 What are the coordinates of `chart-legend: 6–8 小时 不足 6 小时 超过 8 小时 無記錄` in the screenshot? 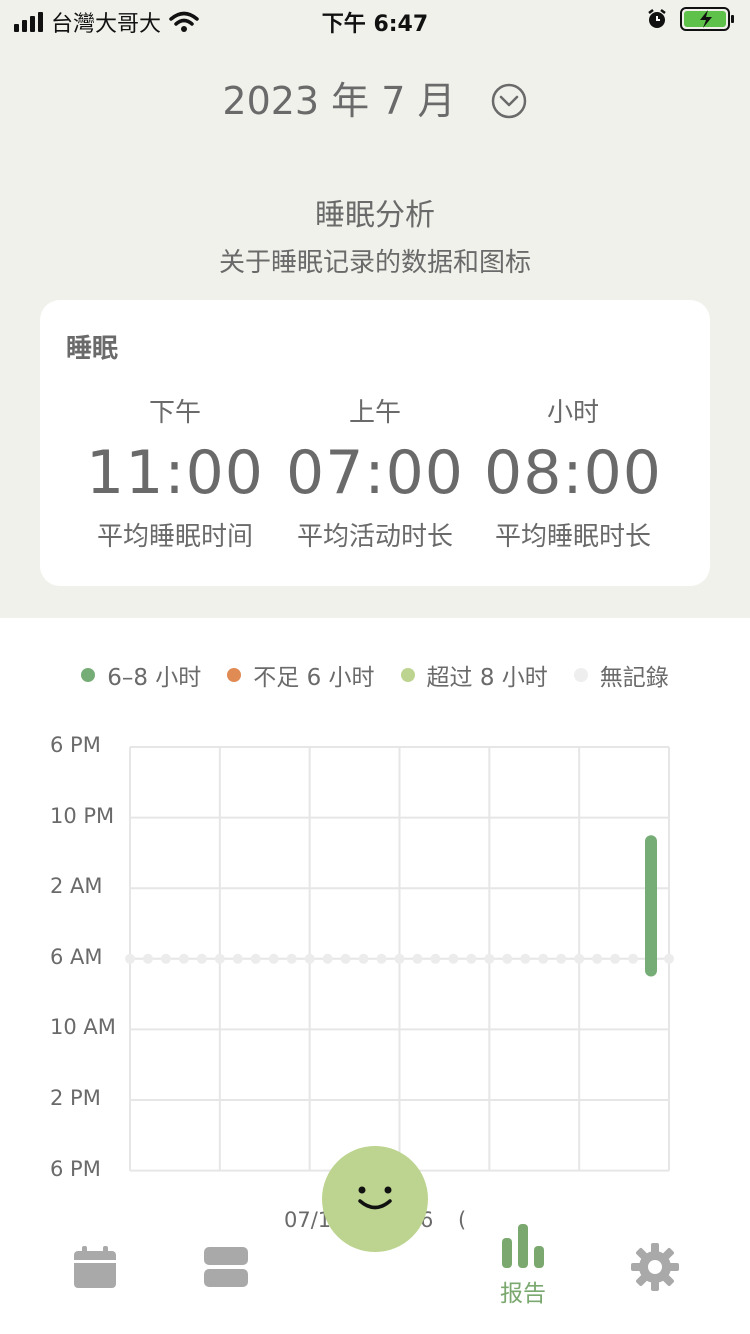 It's located at (375, 675).